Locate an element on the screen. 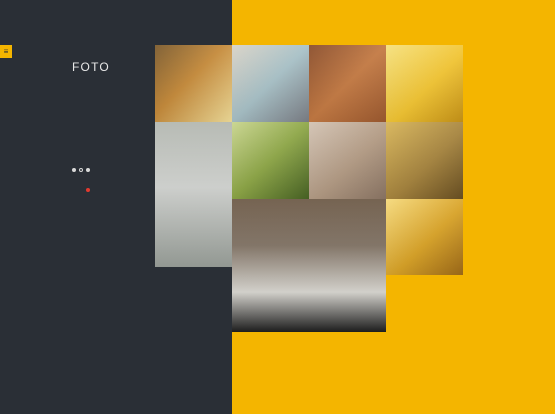  page-title: FOTO is located at coordinates (91, 67).